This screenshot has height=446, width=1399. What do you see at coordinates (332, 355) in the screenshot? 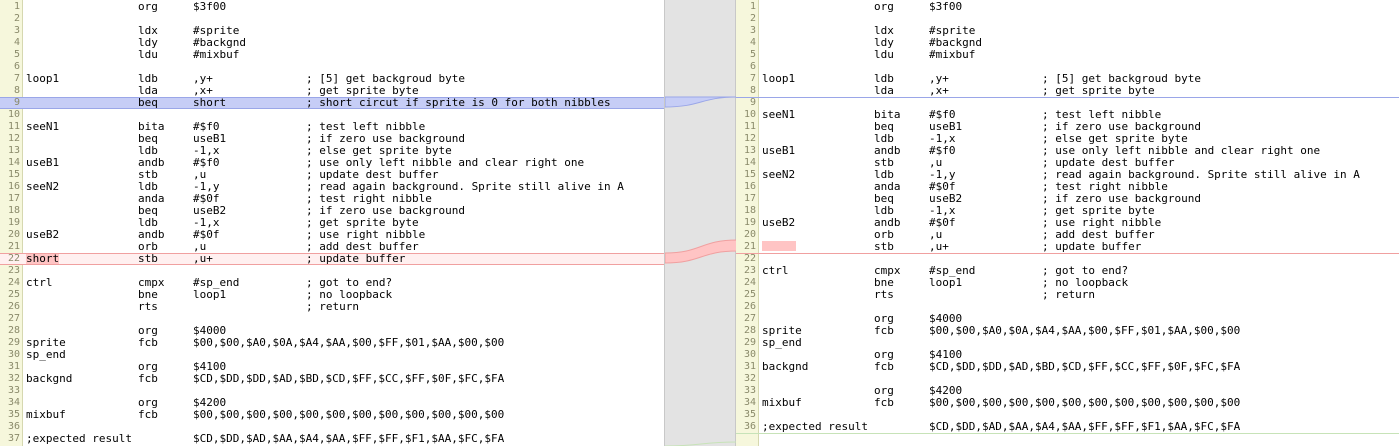
I see `left-code-line: 30 sp_end` at bounding box center [332, 355].